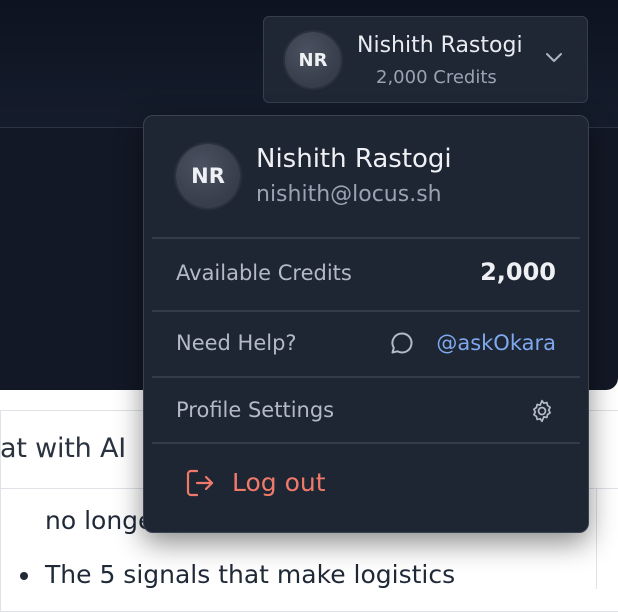  I want to click on logout-icon, so click(200, 483).